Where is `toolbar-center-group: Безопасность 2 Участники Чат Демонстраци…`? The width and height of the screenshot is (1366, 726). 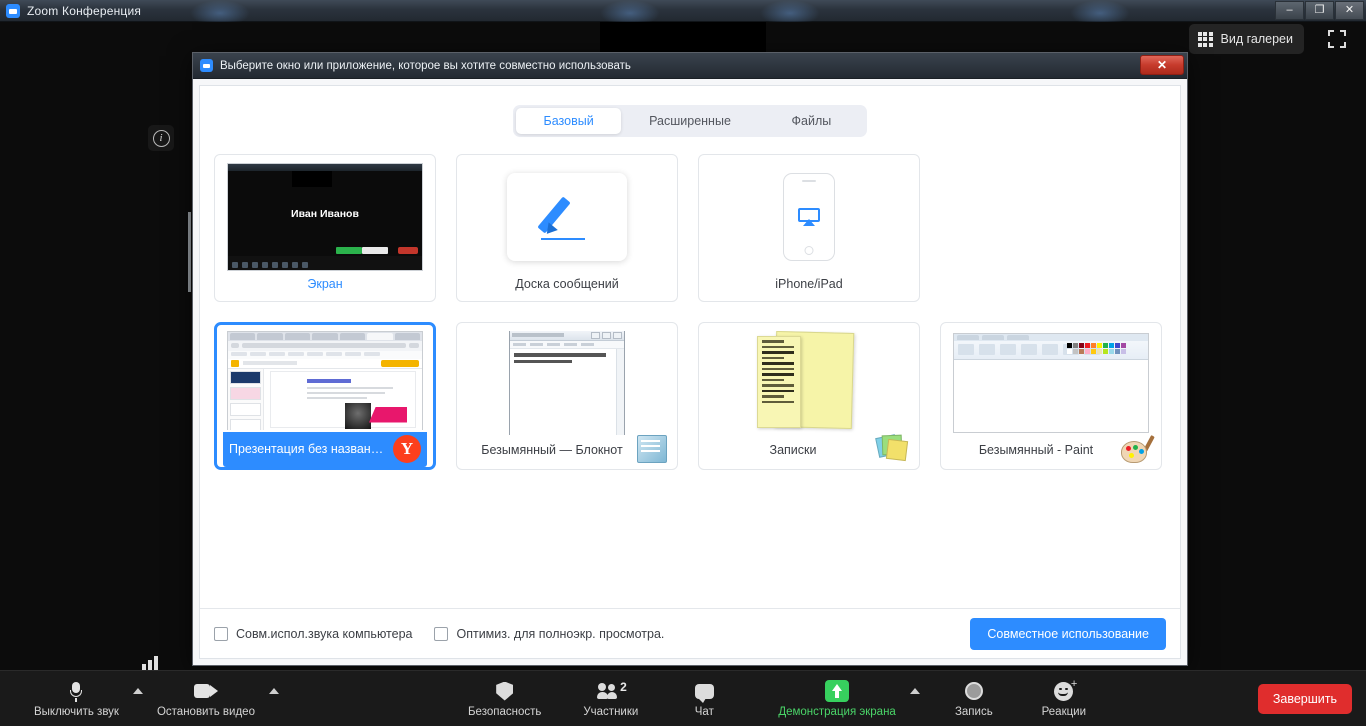 toolbar-center-group: Безопасность 2 Участники Чат Демонстраци… is located at coordinates (778, 698).